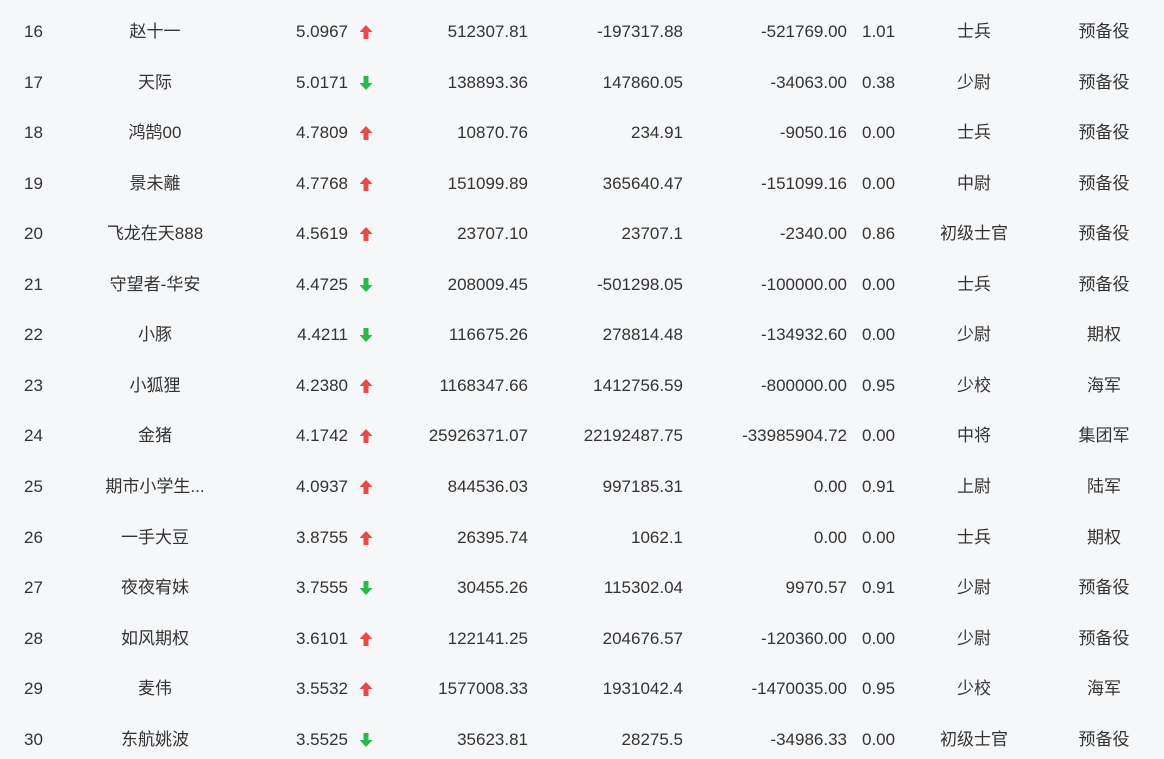 The width and height of the screenshot is (1164, 759). Describe the element at coordinates (974, 739) in the screenshot. I see `level-cell: 初级士官` at that location.